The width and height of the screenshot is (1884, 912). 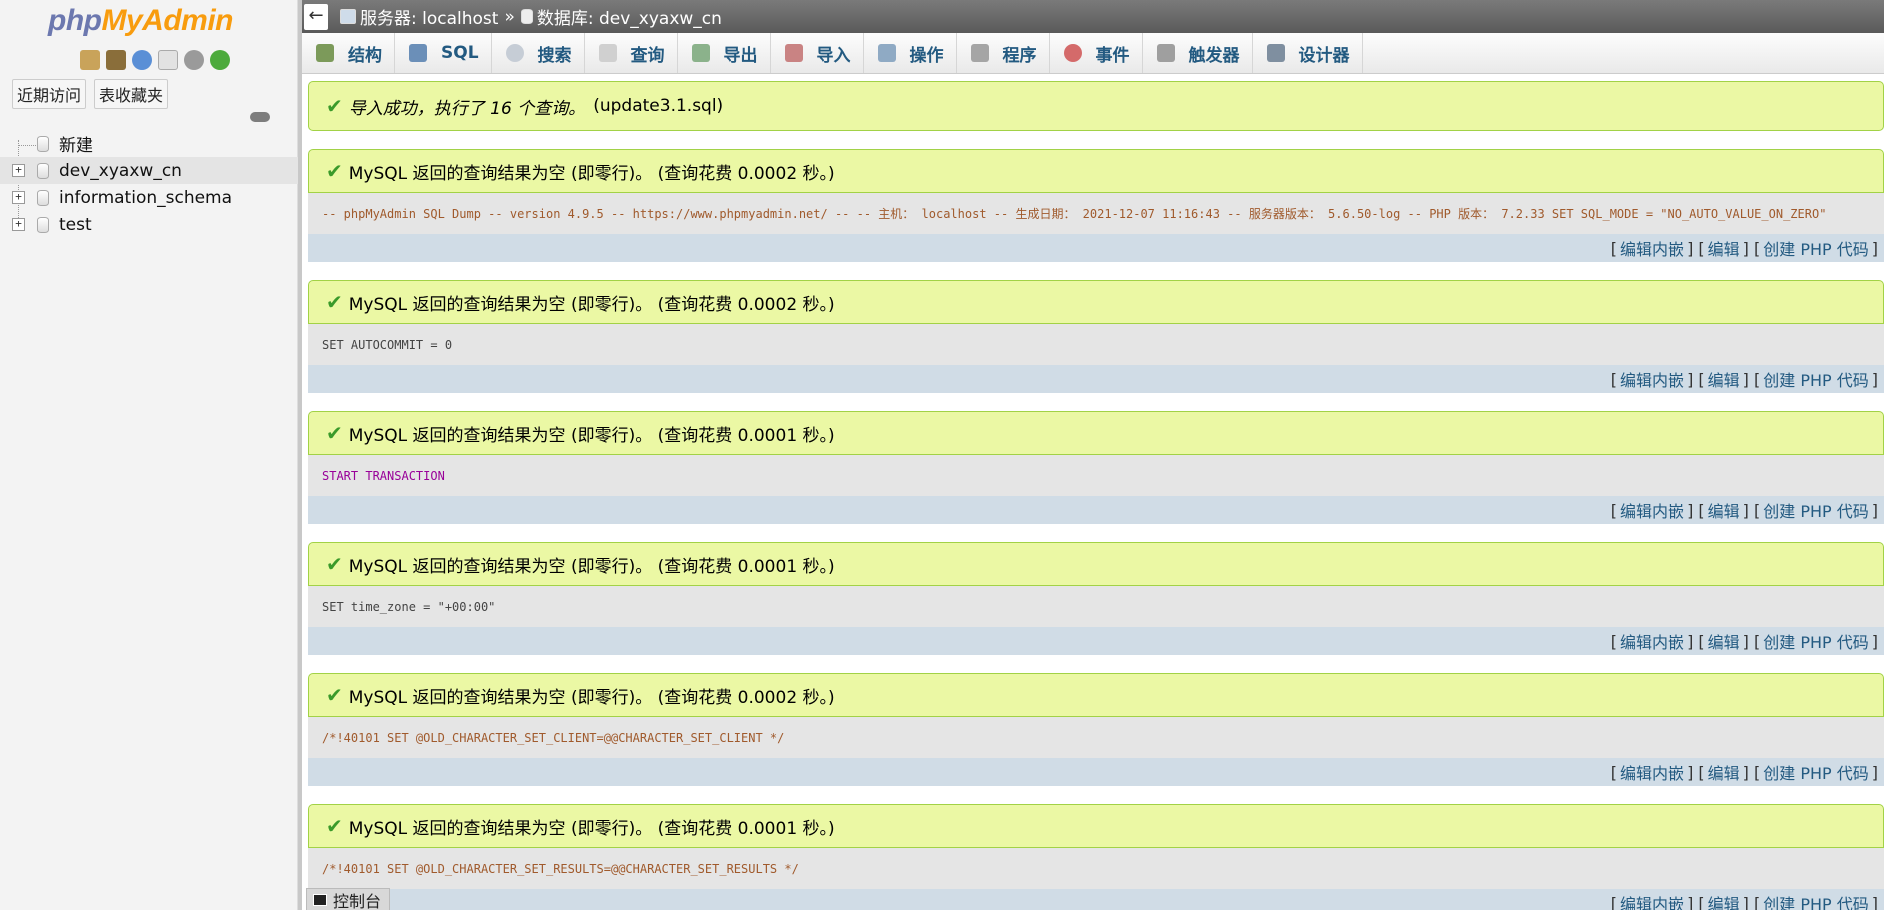 I want to click on tab-label: 导出, so click(x=740, y=55).